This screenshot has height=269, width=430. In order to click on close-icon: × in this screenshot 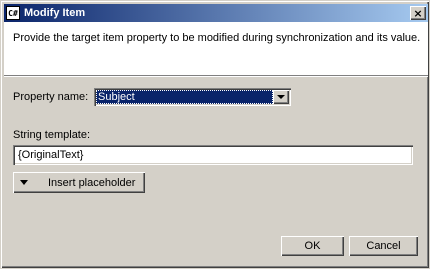, I will do `click(418, 13)`.